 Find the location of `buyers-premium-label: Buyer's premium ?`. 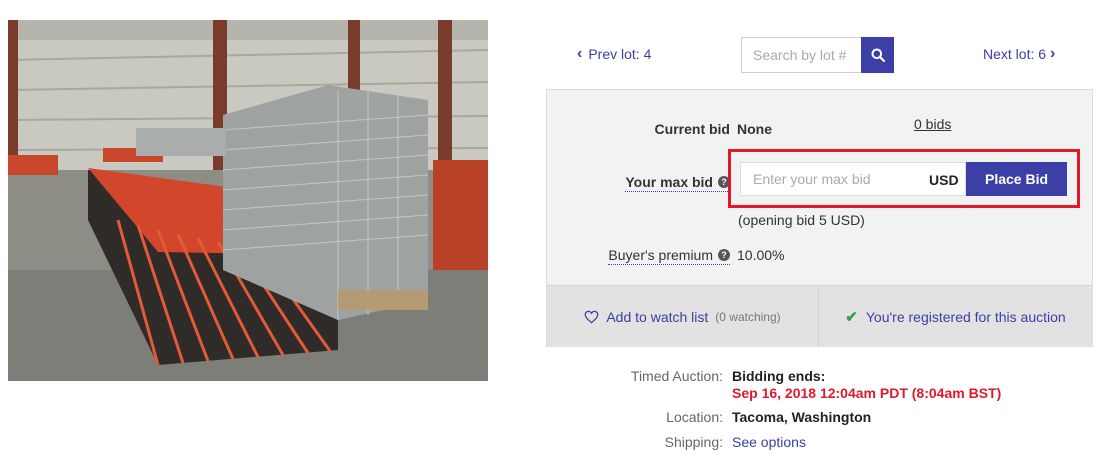

buyers-premium-label: Buyer's premium ? is located at coordinates (669, 256).